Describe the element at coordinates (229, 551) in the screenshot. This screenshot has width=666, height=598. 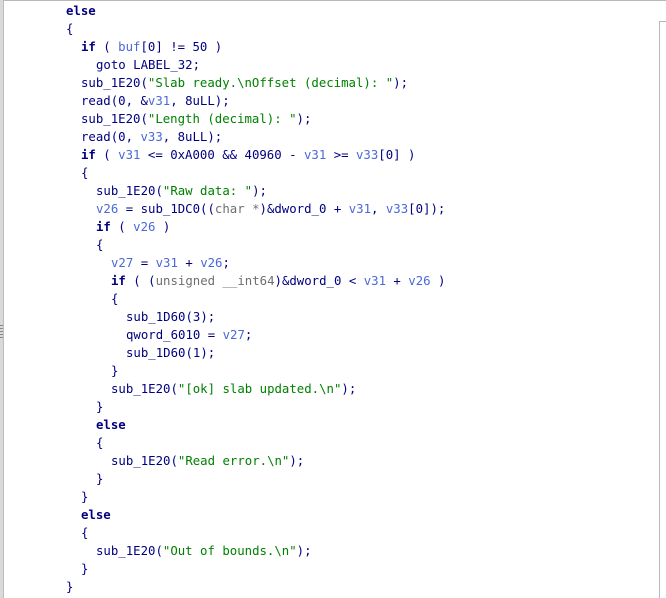
I see `code-token: "Out of bounds.\n"` at that location.